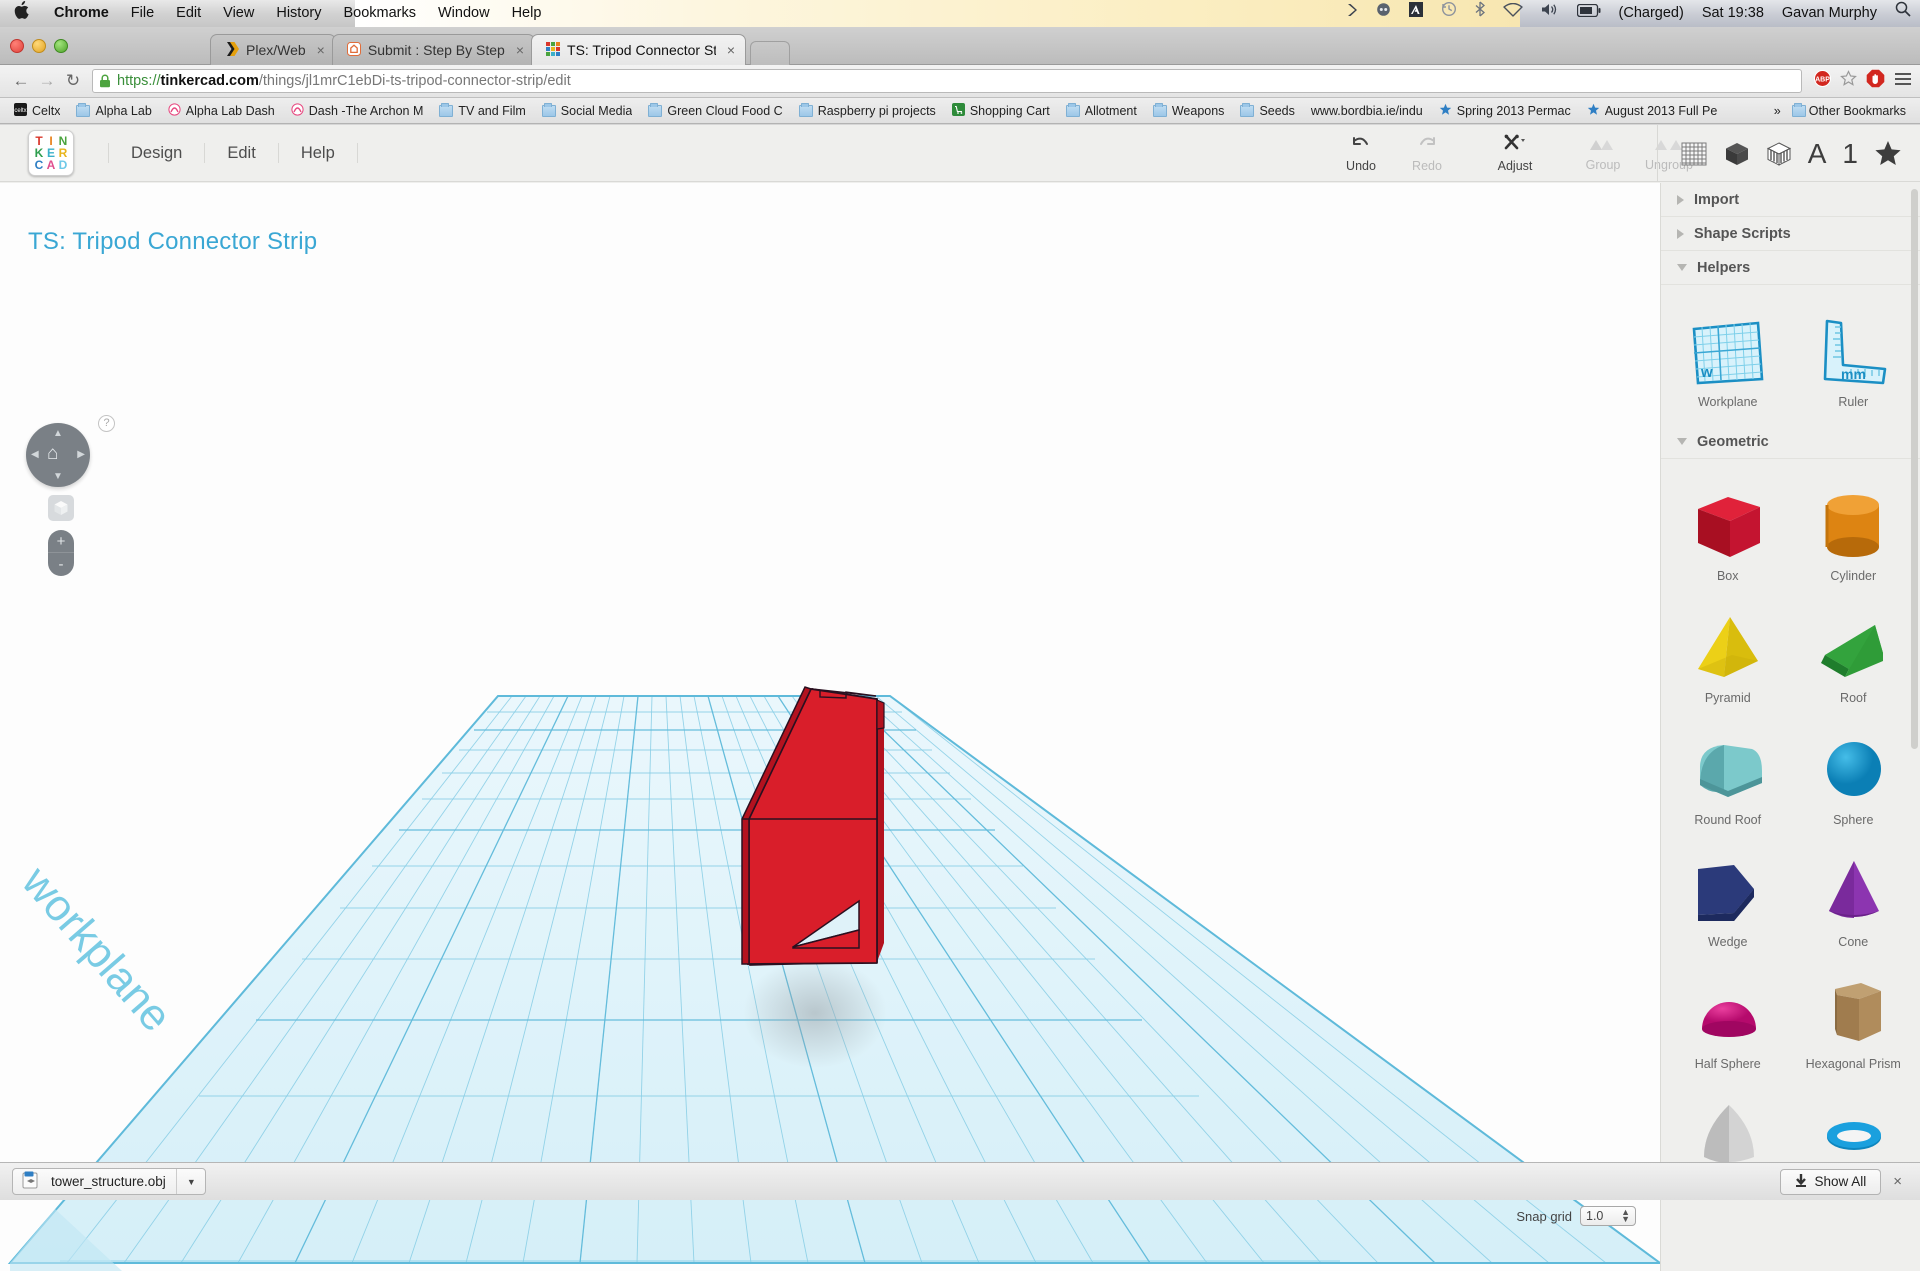  Describe the element at coordinates (81, 13) in the screenshot. I see `menu-chrome: Chrome` at that location.